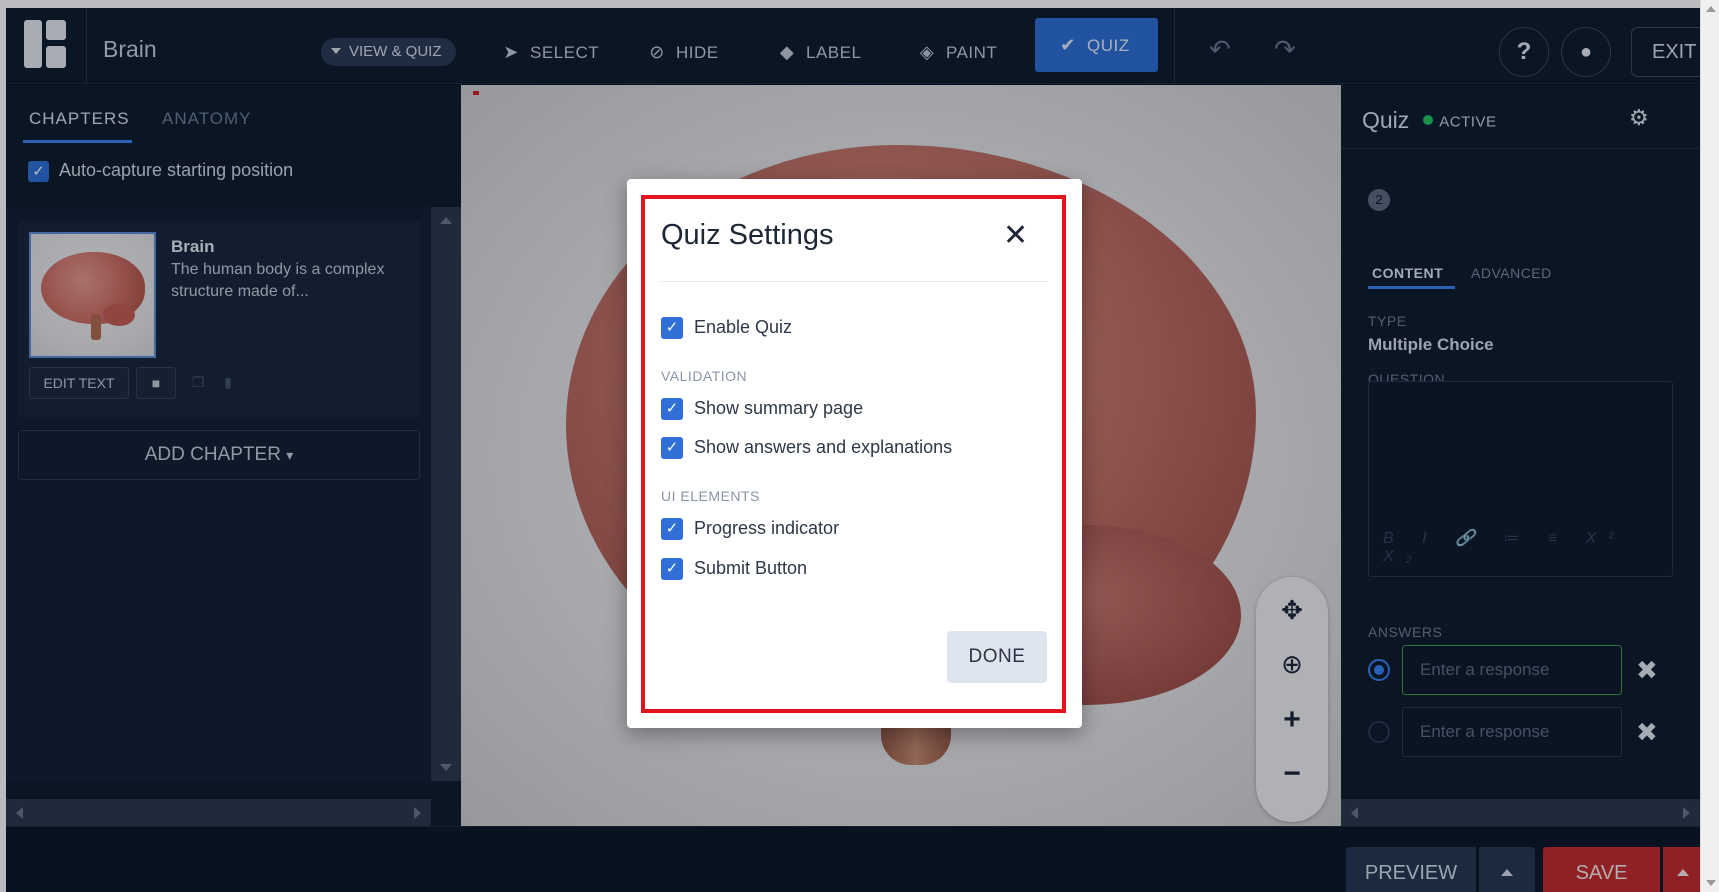 This screenshot has height=892, width=1719. Describe the element at coordinates (854, 281) in the screenshot. I see `divider` at that location.